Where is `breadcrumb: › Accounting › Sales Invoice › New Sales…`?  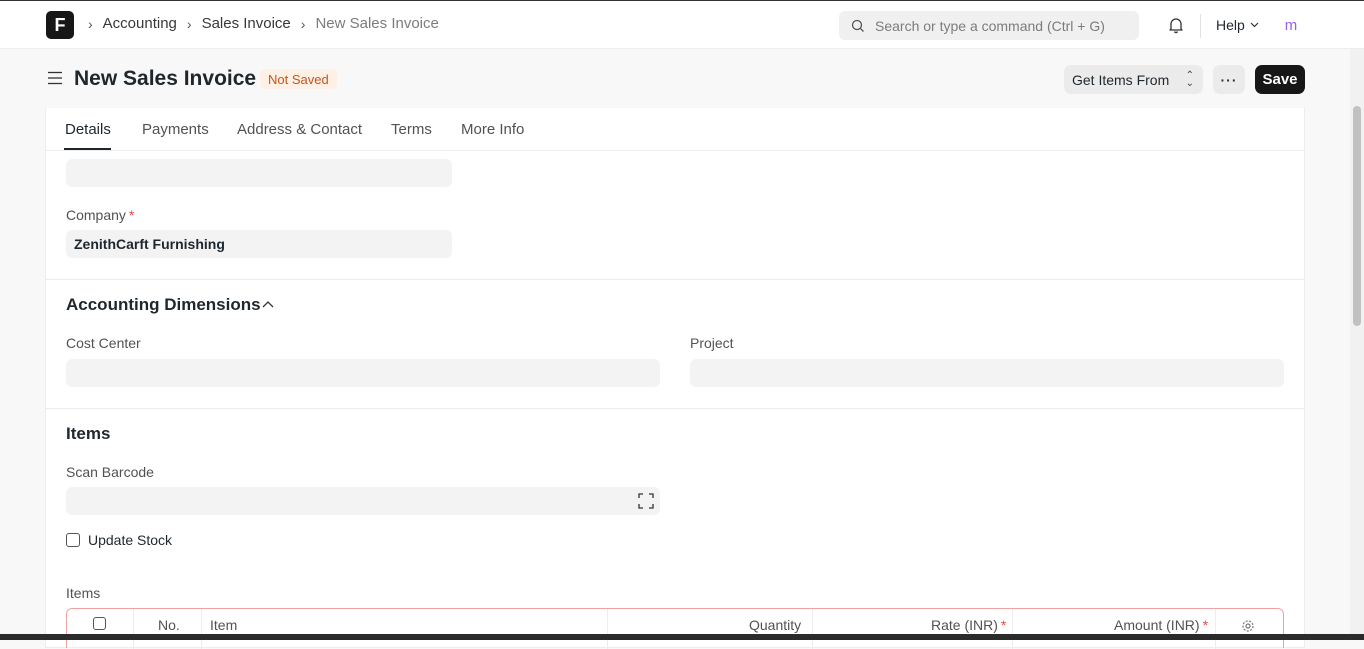 breadcrumb: › Accounting › Sales Invoice › New Sales… is located at coordinates (263, 23).